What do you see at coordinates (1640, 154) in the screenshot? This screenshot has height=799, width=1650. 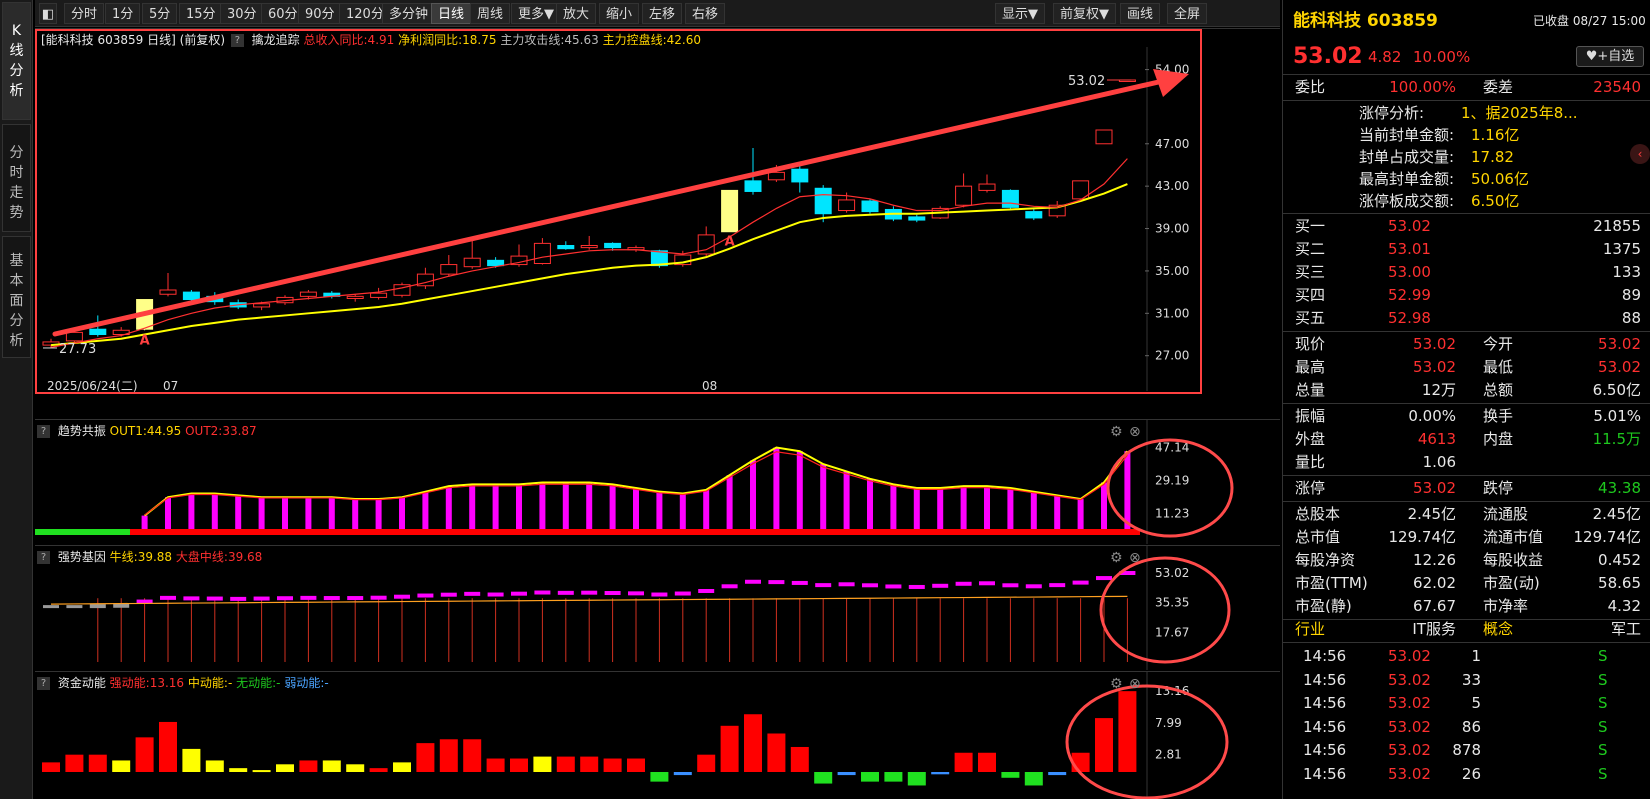 I see `collapse-arrow-icon: ‹` at bounding box center [1640, 154].